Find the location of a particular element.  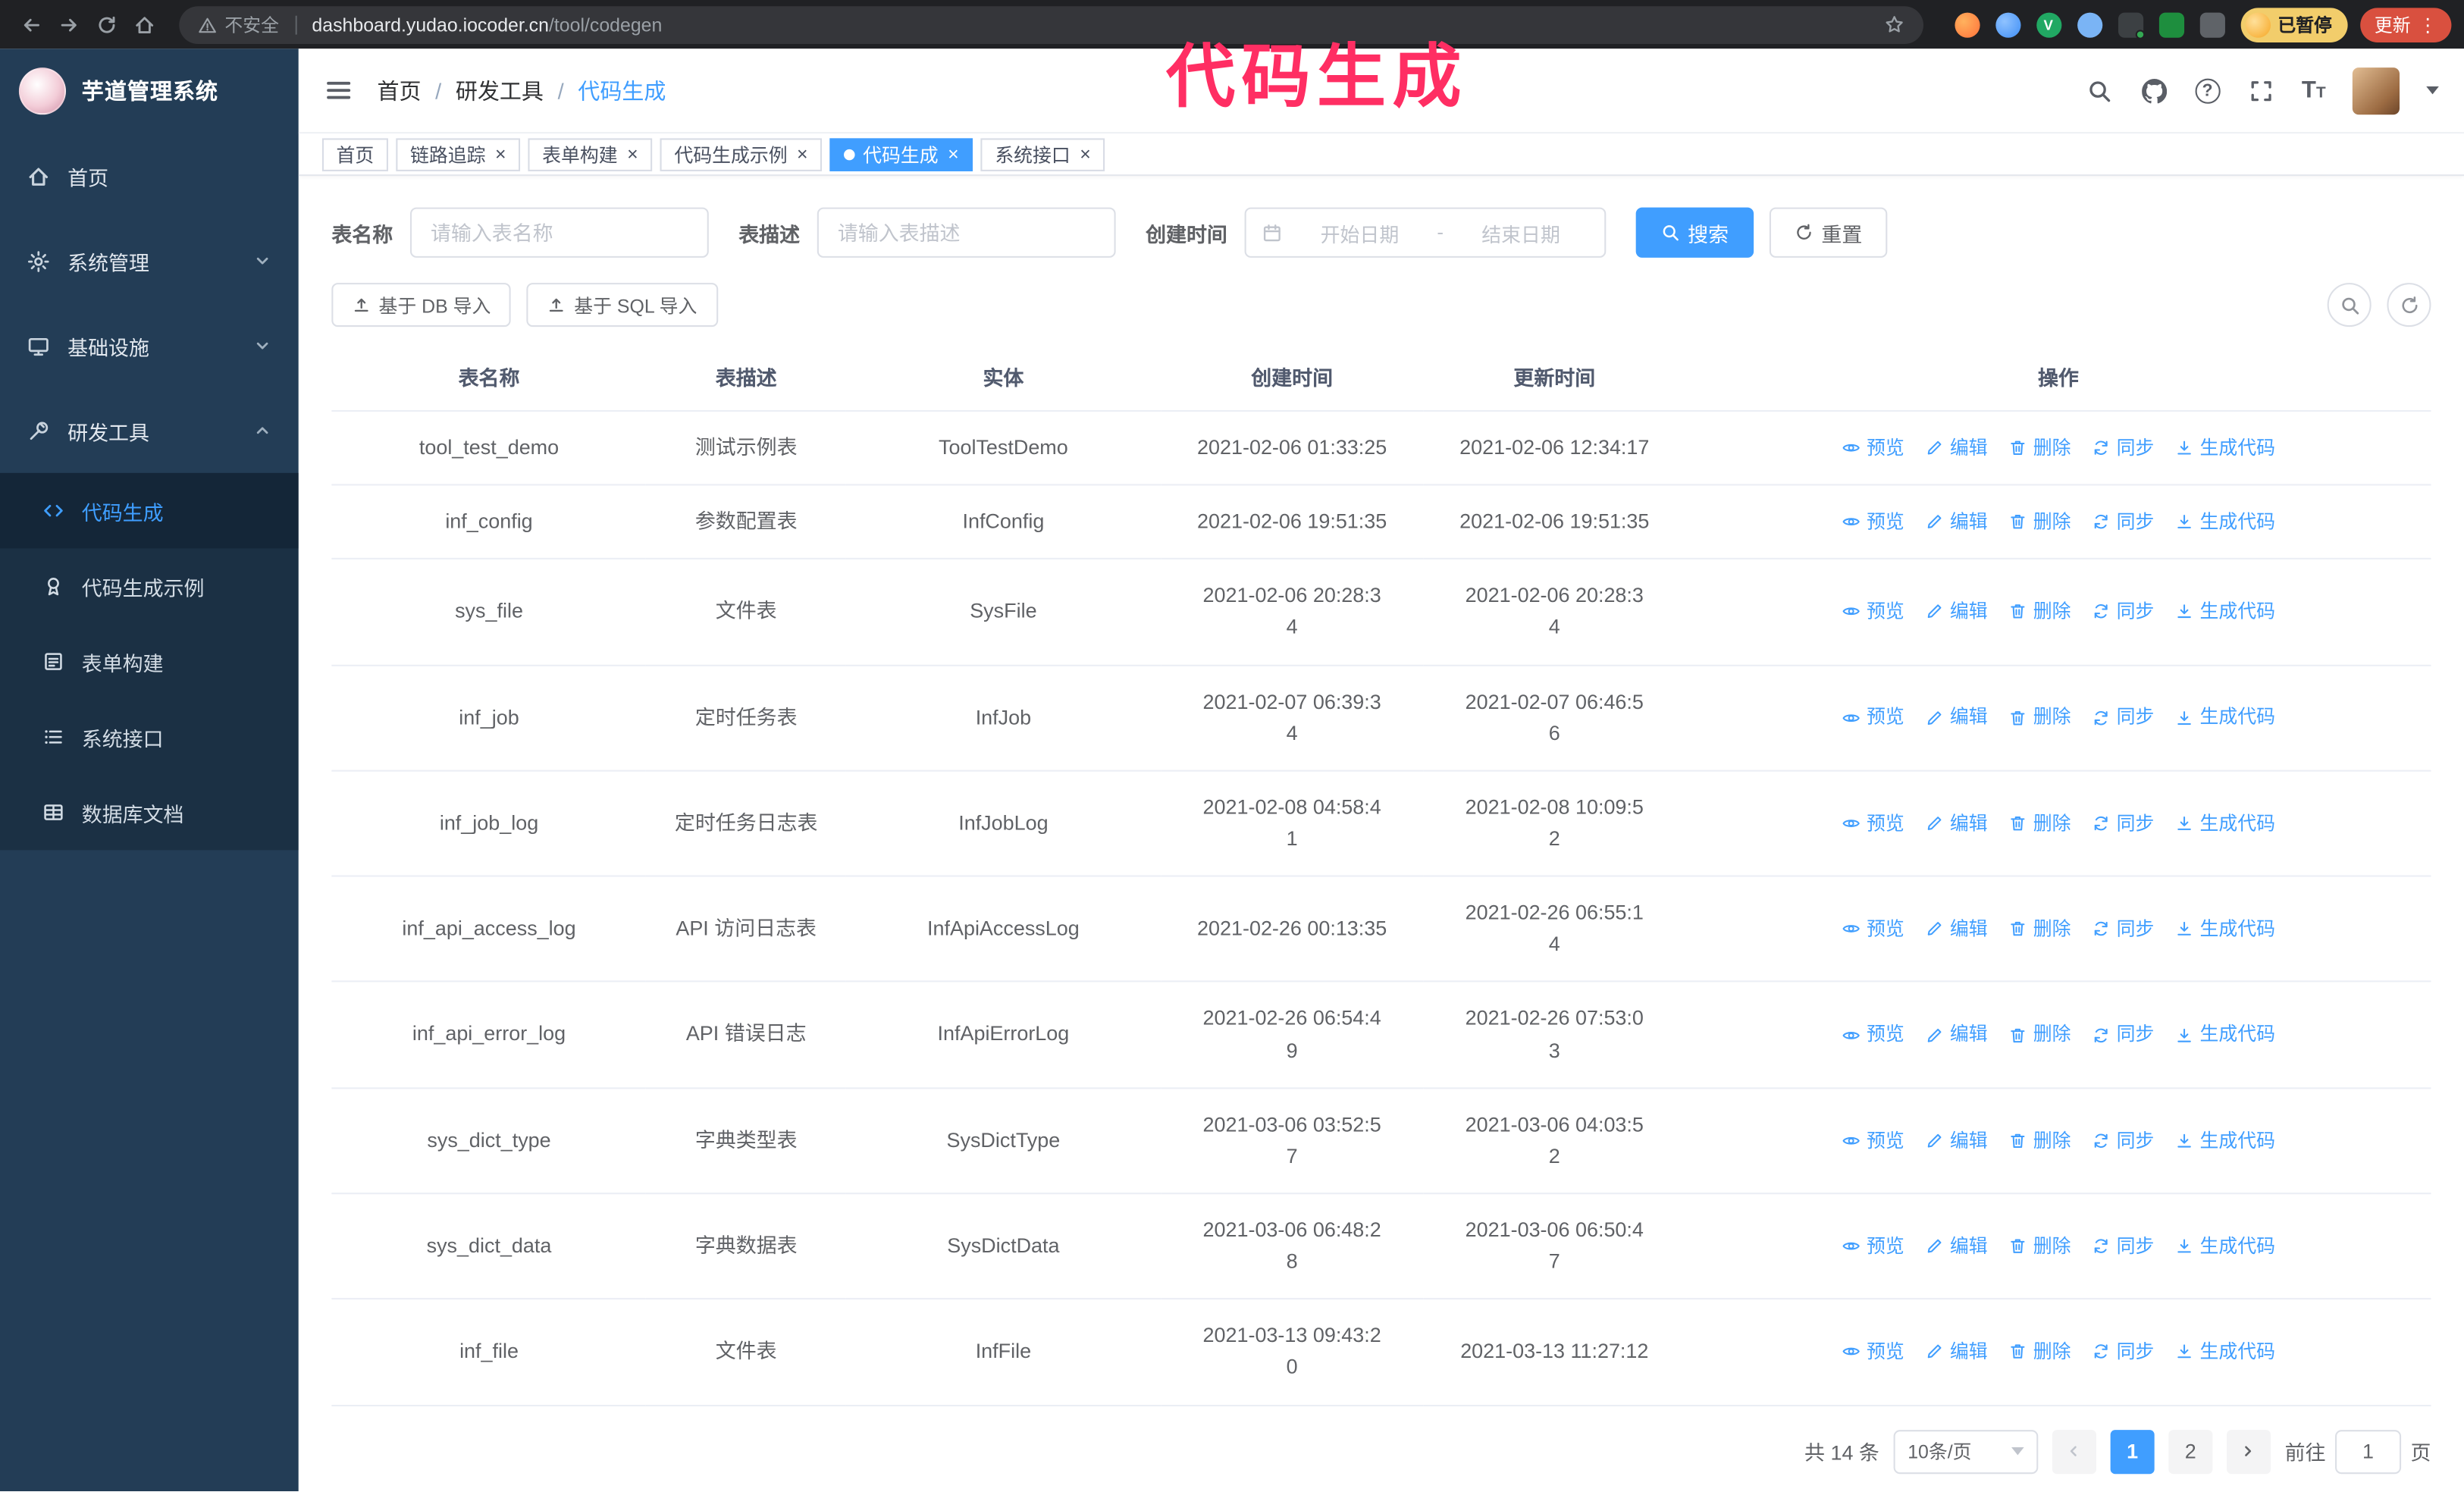

sidebar-toggle-icon is located at coordinates (338, 90).